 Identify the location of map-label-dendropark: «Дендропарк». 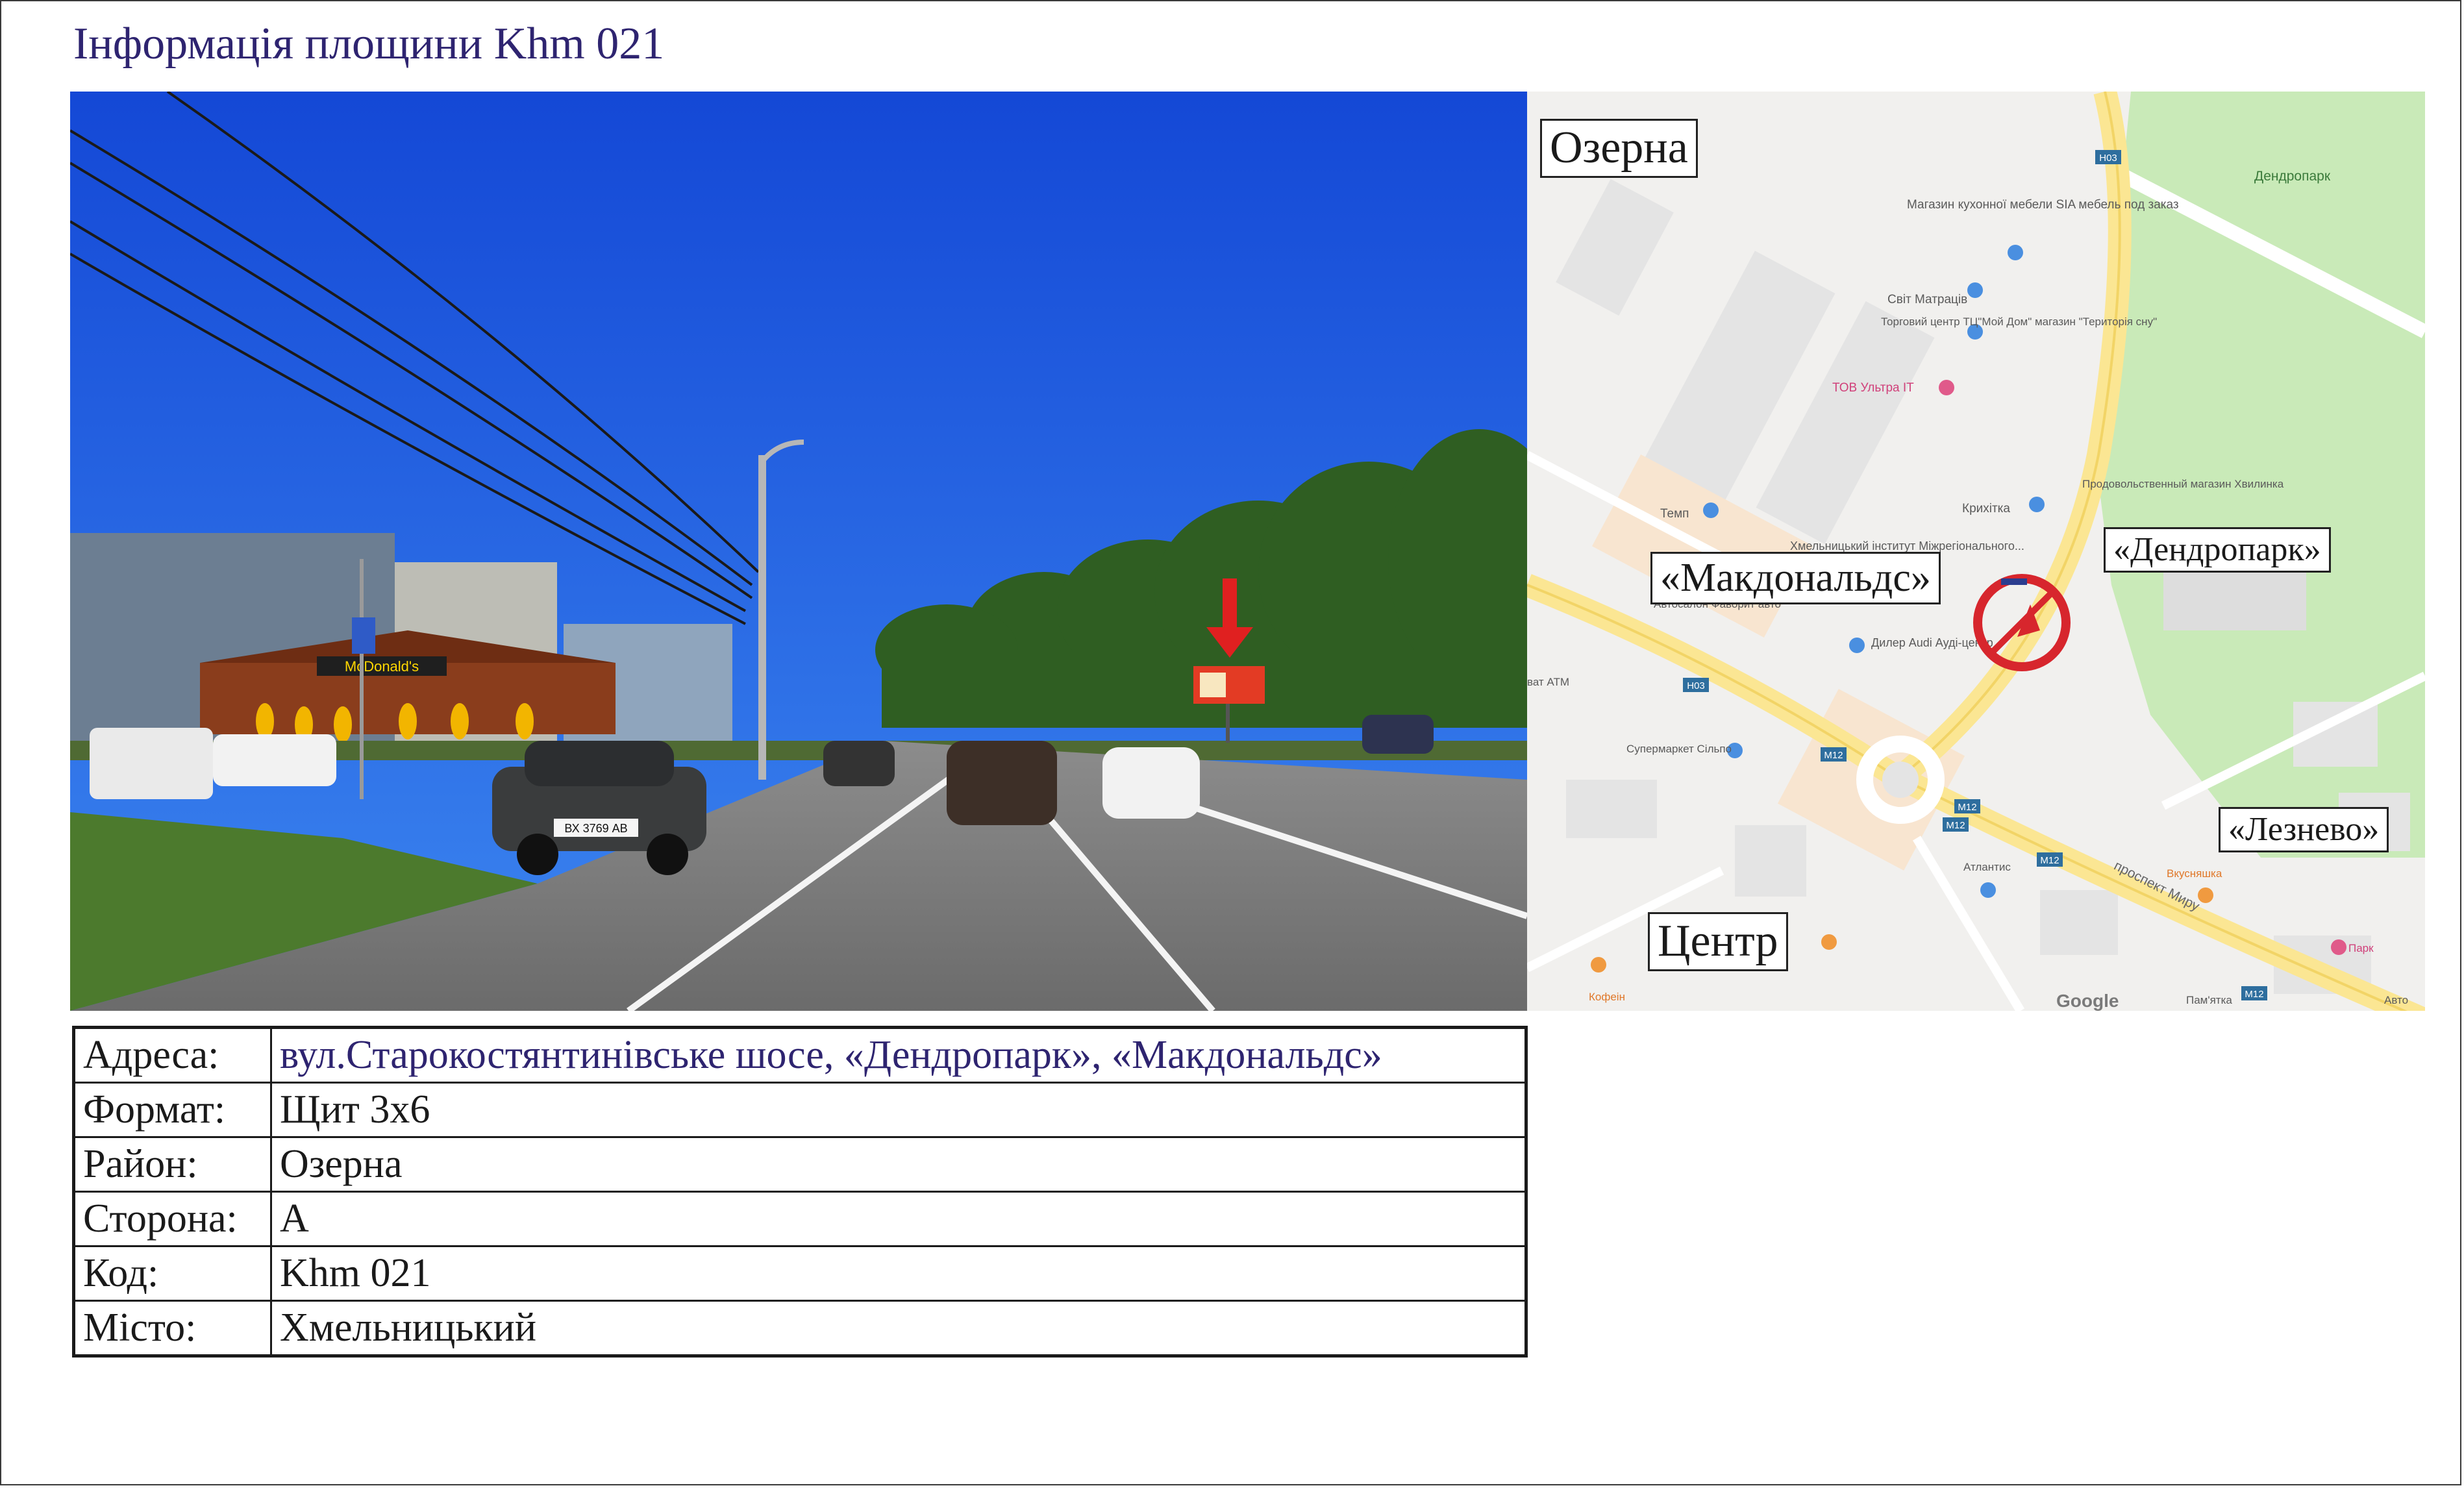
(2217, 550).